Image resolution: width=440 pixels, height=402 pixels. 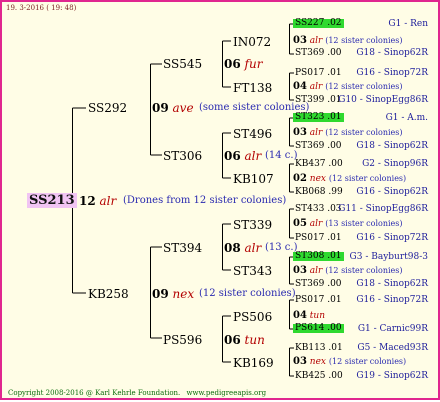 What do you see at coordinates (182, 64) in the screenshot?
I see `gen2-colony-0: SS545` at bounding box center [182, 64].